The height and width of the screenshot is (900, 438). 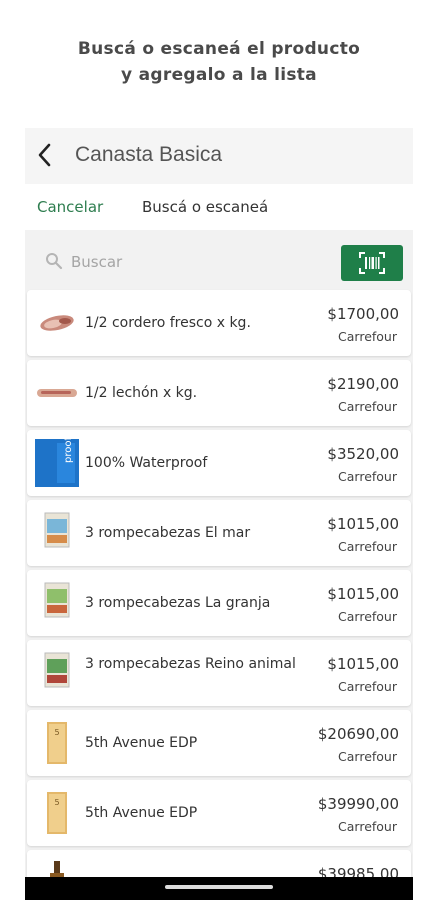 I want to click on scan-barcode-button, so click(x=372, y=263).